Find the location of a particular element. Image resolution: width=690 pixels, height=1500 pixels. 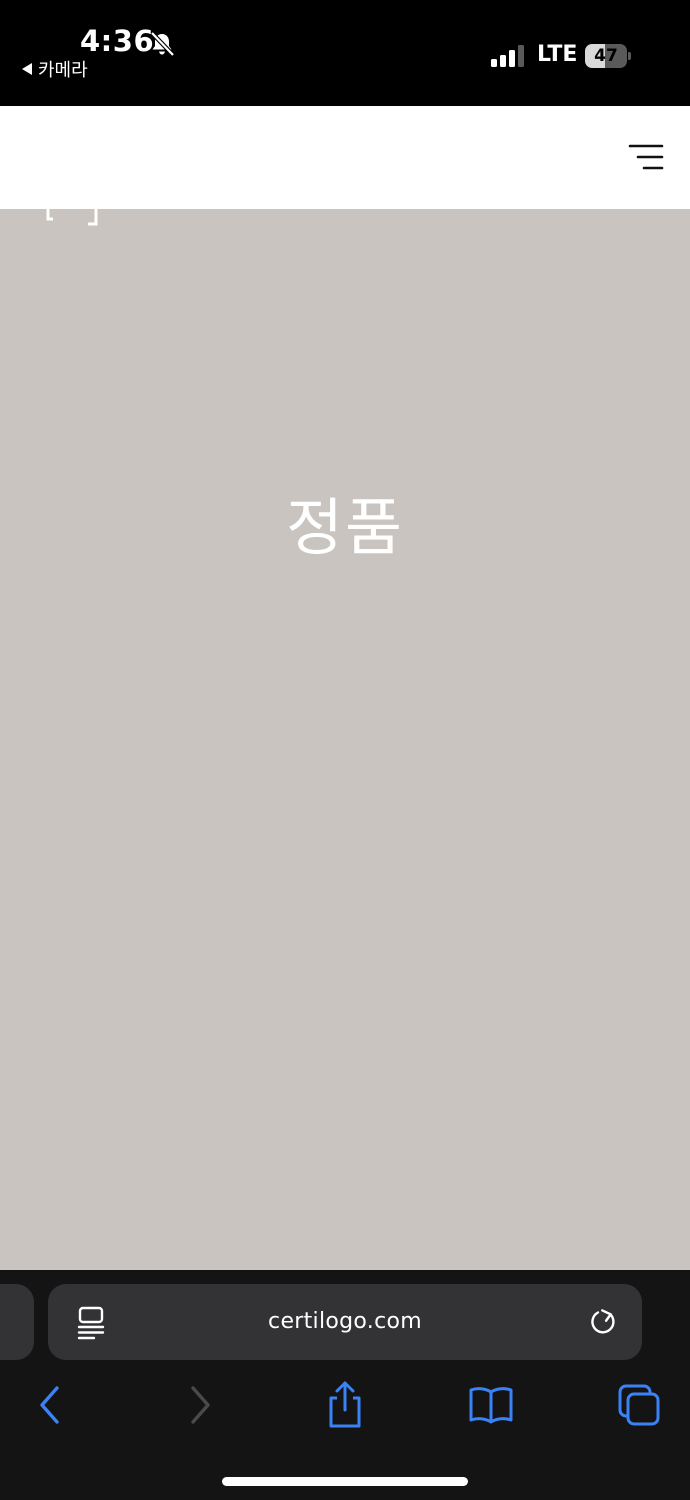

back-to-app-link: 카메라 is located at coordinates (55, 69).